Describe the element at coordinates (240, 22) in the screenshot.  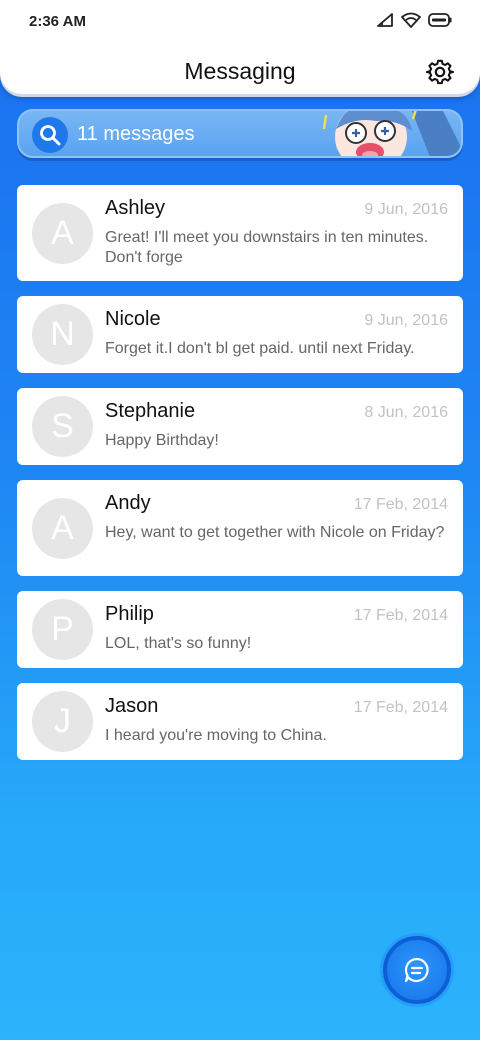
I see `status-bar: 2:36 AM` at that location.